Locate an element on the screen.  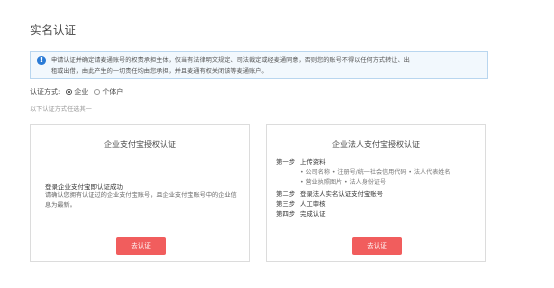
notice-line-2: 租或出借，由此产生的一切责任均由您承担，并且麦通有权关闭该等麦通账户。 is located at coordinates (159, 71).